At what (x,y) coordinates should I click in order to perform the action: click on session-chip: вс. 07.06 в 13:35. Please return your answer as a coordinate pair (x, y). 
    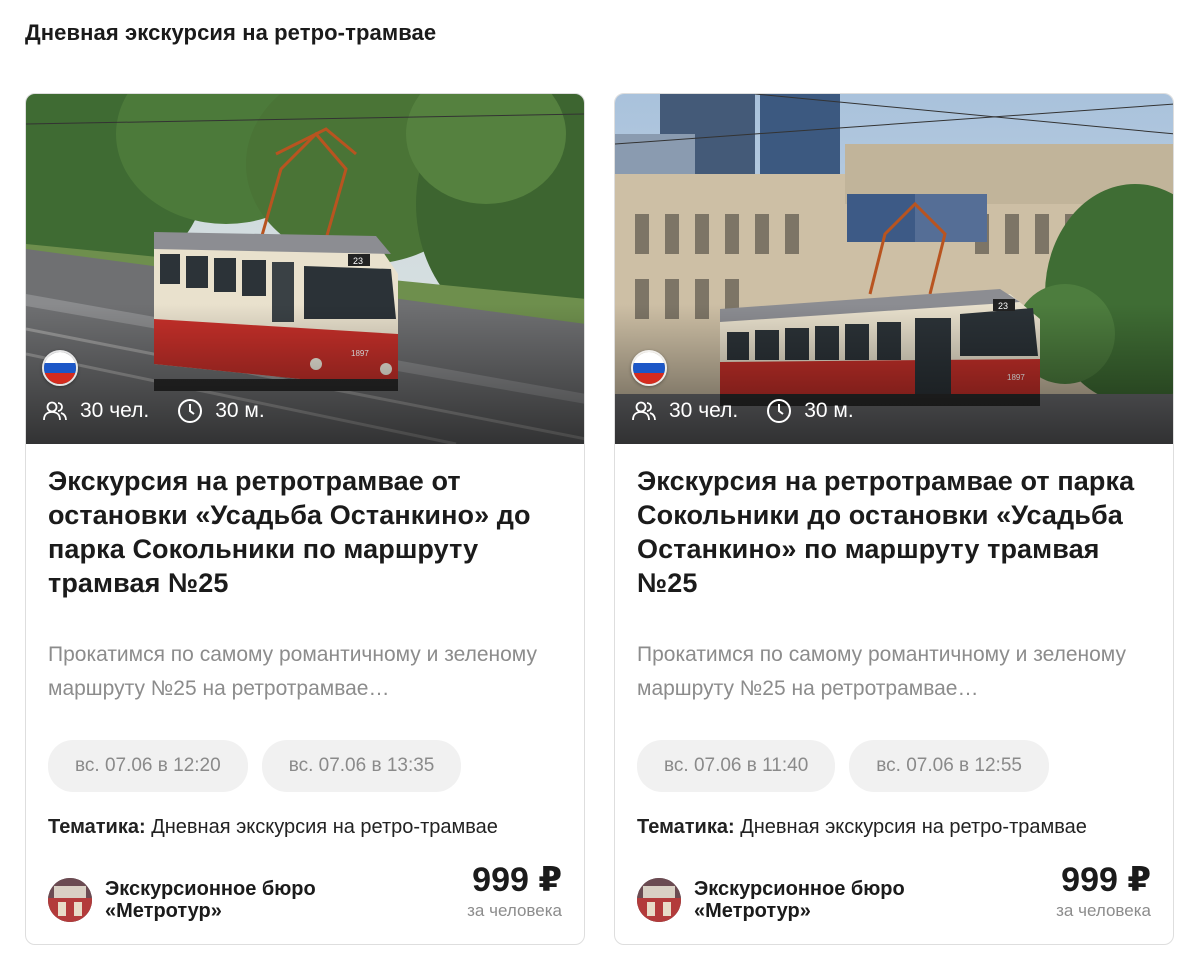
    Looking at the image, I should click on (361, 766).